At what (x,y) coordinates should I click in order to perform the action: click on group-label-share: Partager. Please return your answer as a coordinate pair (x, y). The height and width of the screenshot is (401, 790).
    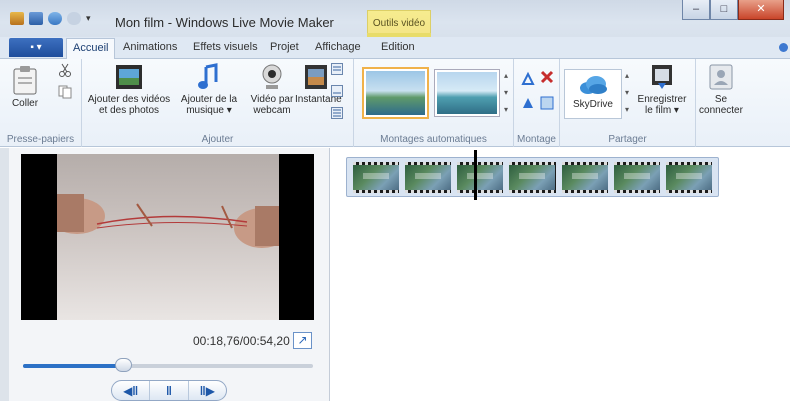
    Looking at the image, I should click on (627, 139).